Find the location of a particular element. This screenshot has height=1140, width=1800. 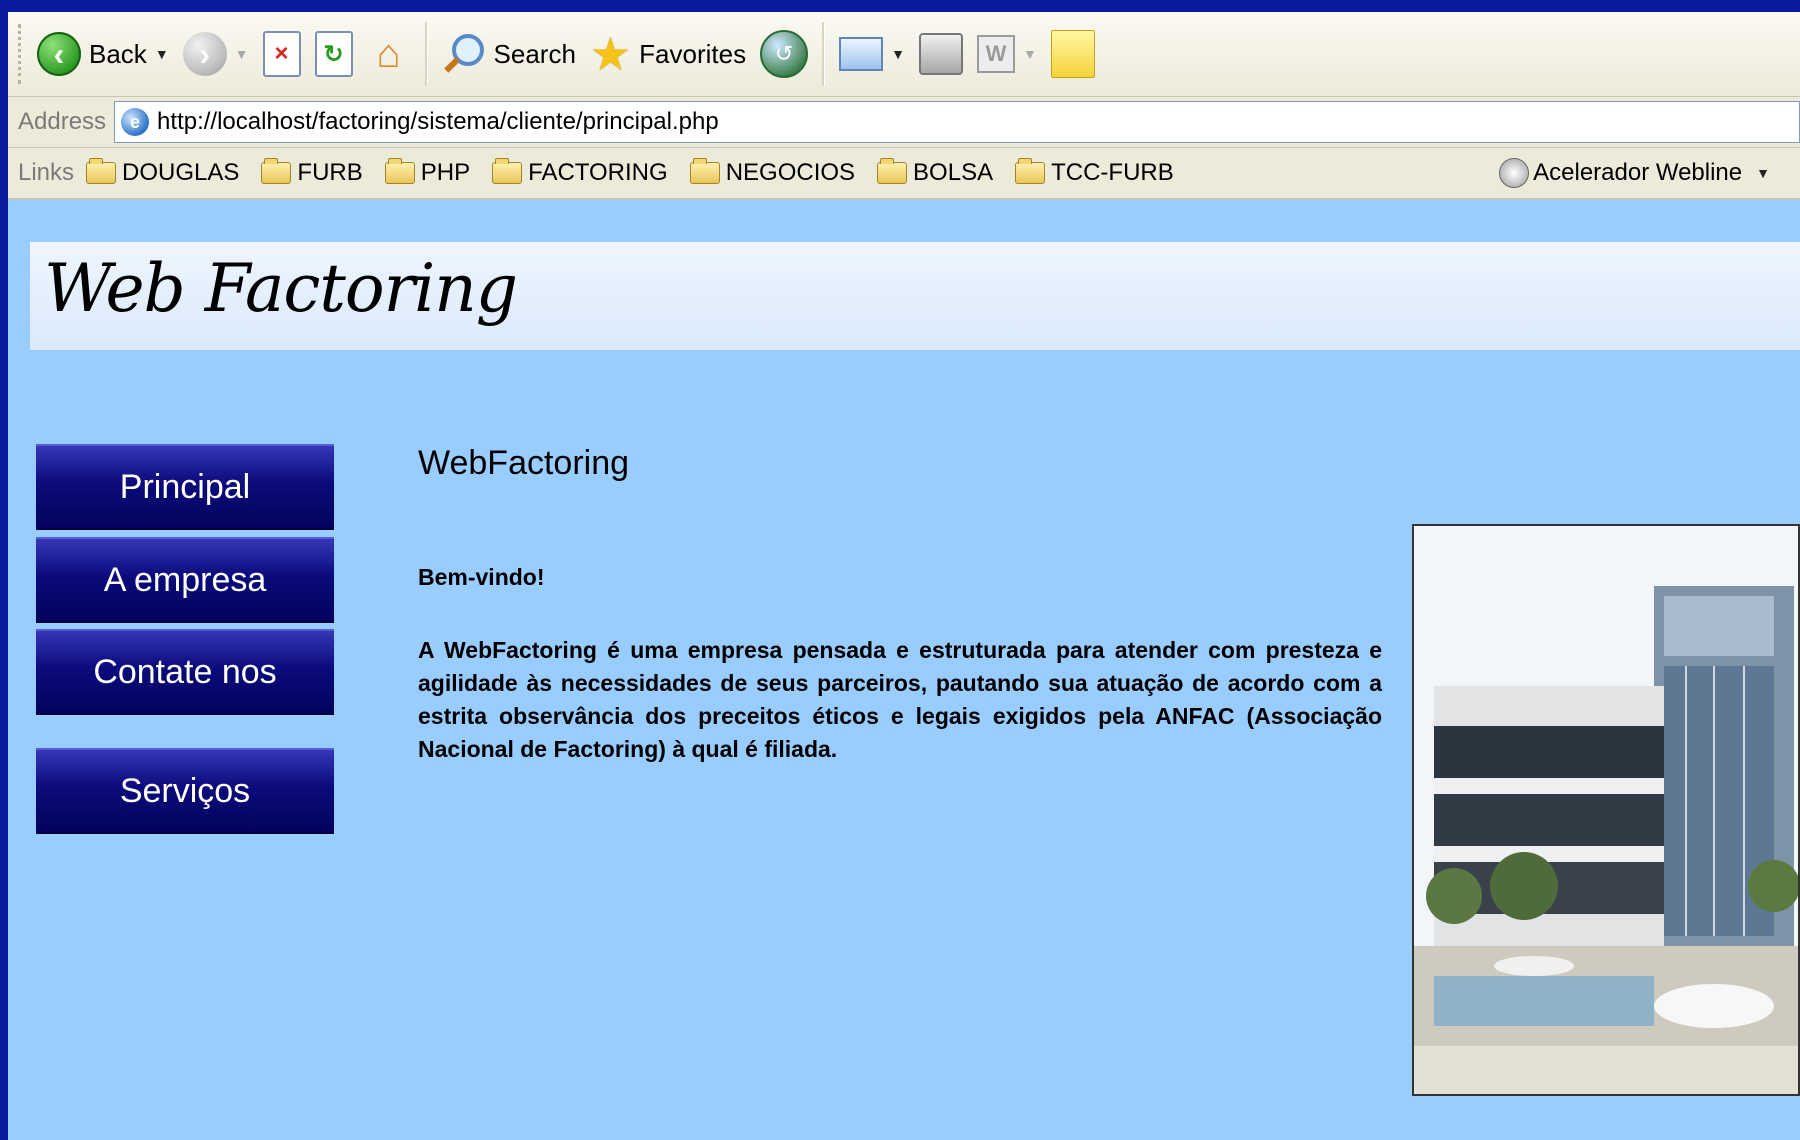

nav-principal-button: Principal is located at coordinates (185, 487).